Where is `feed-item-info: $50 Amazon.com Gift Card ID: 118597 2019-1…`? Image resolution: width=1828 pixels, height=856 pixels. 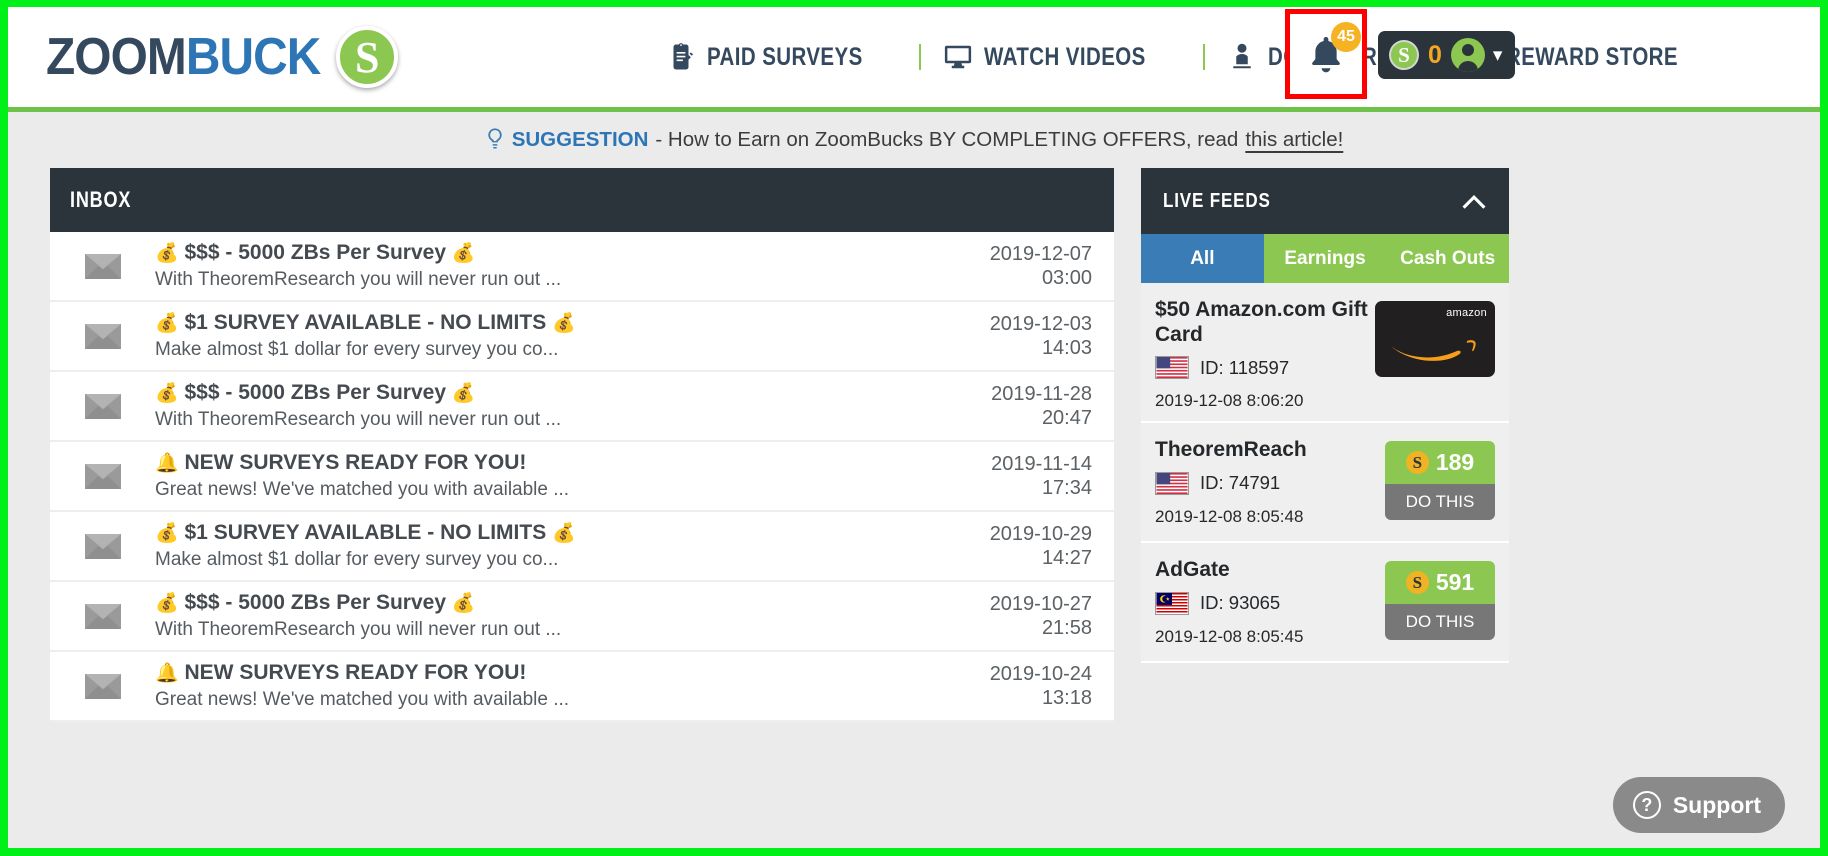
feed-item-info: $50 Amazon.com Gift Card ID: 118597 2019-1… is located at coordinates (1265, 354).